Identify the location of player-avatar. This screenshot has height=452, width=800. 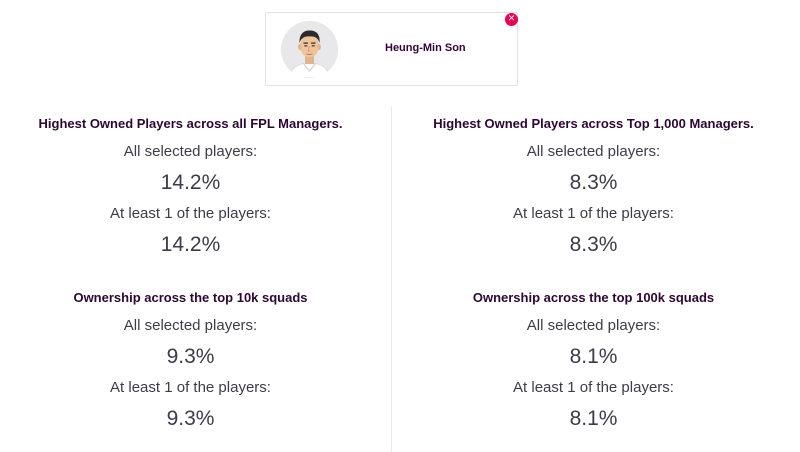
(309, 49).